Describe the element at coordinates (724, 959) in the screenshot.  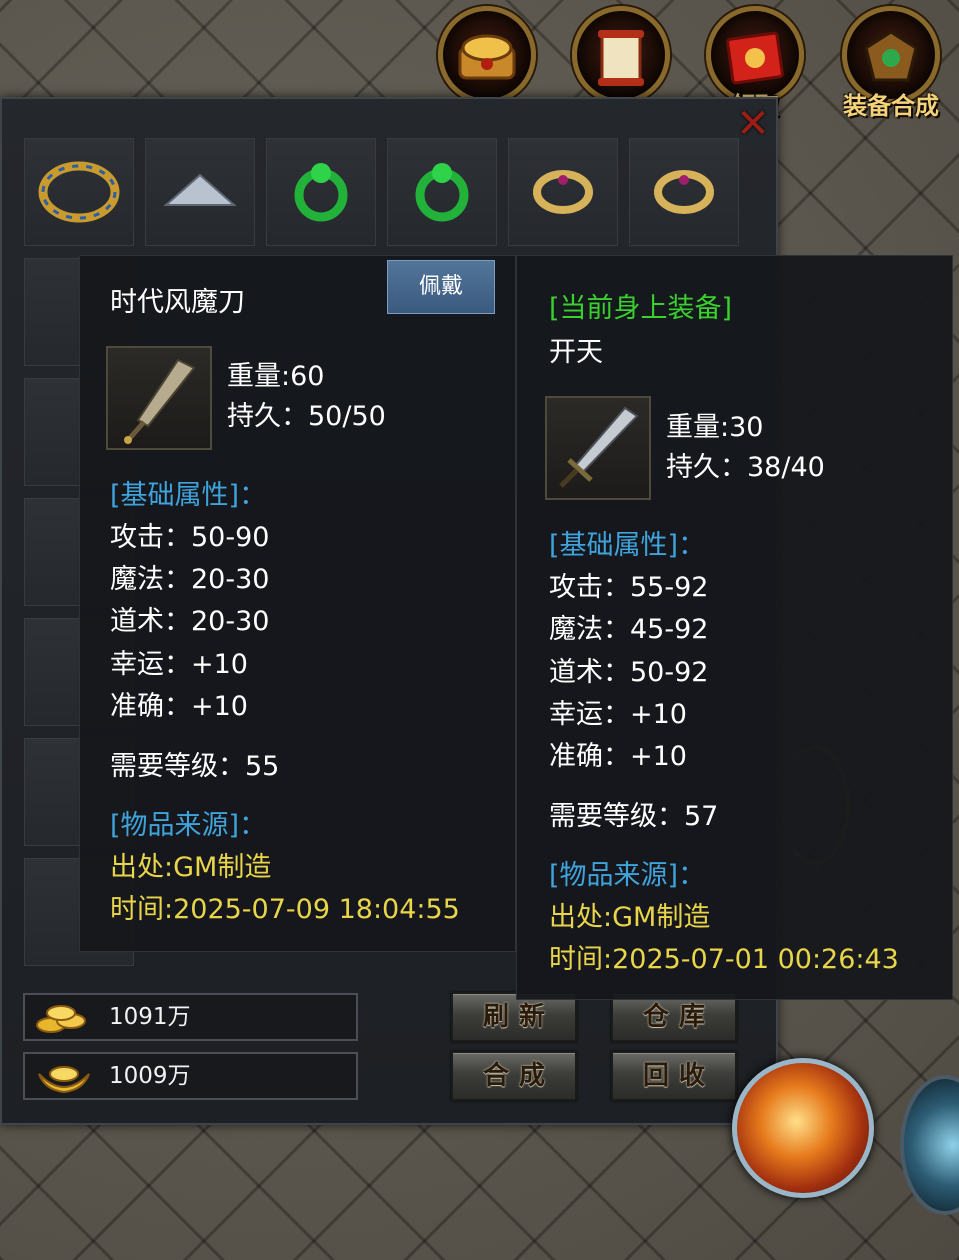
I see `equipped-time: 时间:2025-07-01 00:26:43` at that location.